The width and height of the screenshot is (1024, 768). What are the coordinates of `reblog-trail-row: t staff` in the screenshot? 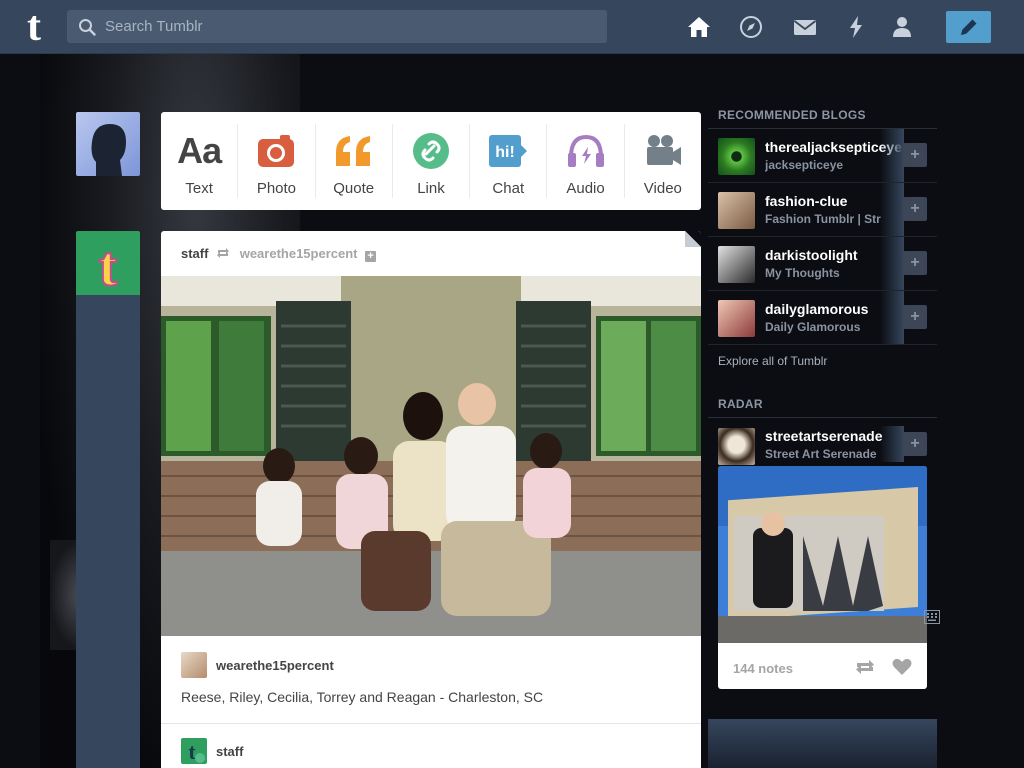 It's located at (212, 751).